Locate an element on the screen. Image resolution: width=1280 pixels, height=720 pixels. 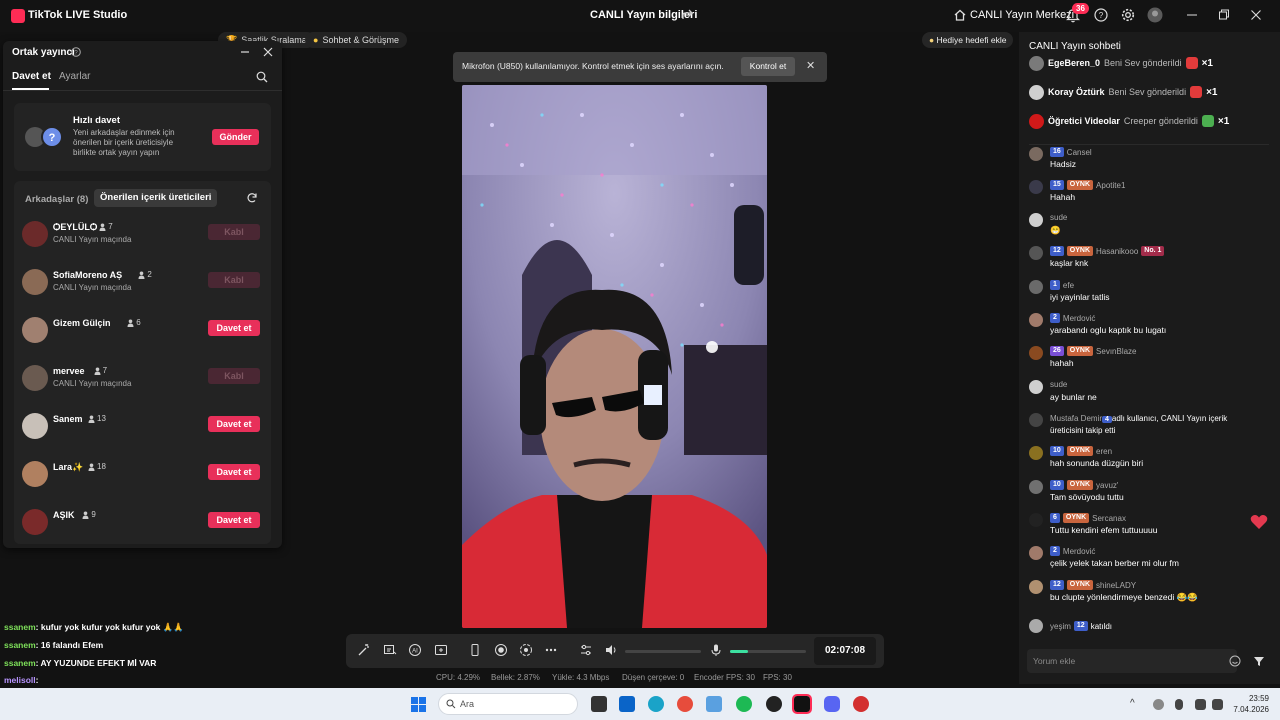
chat-meet-chip: ● Sohbet & Görüşme is located at coordinates (356, 40).